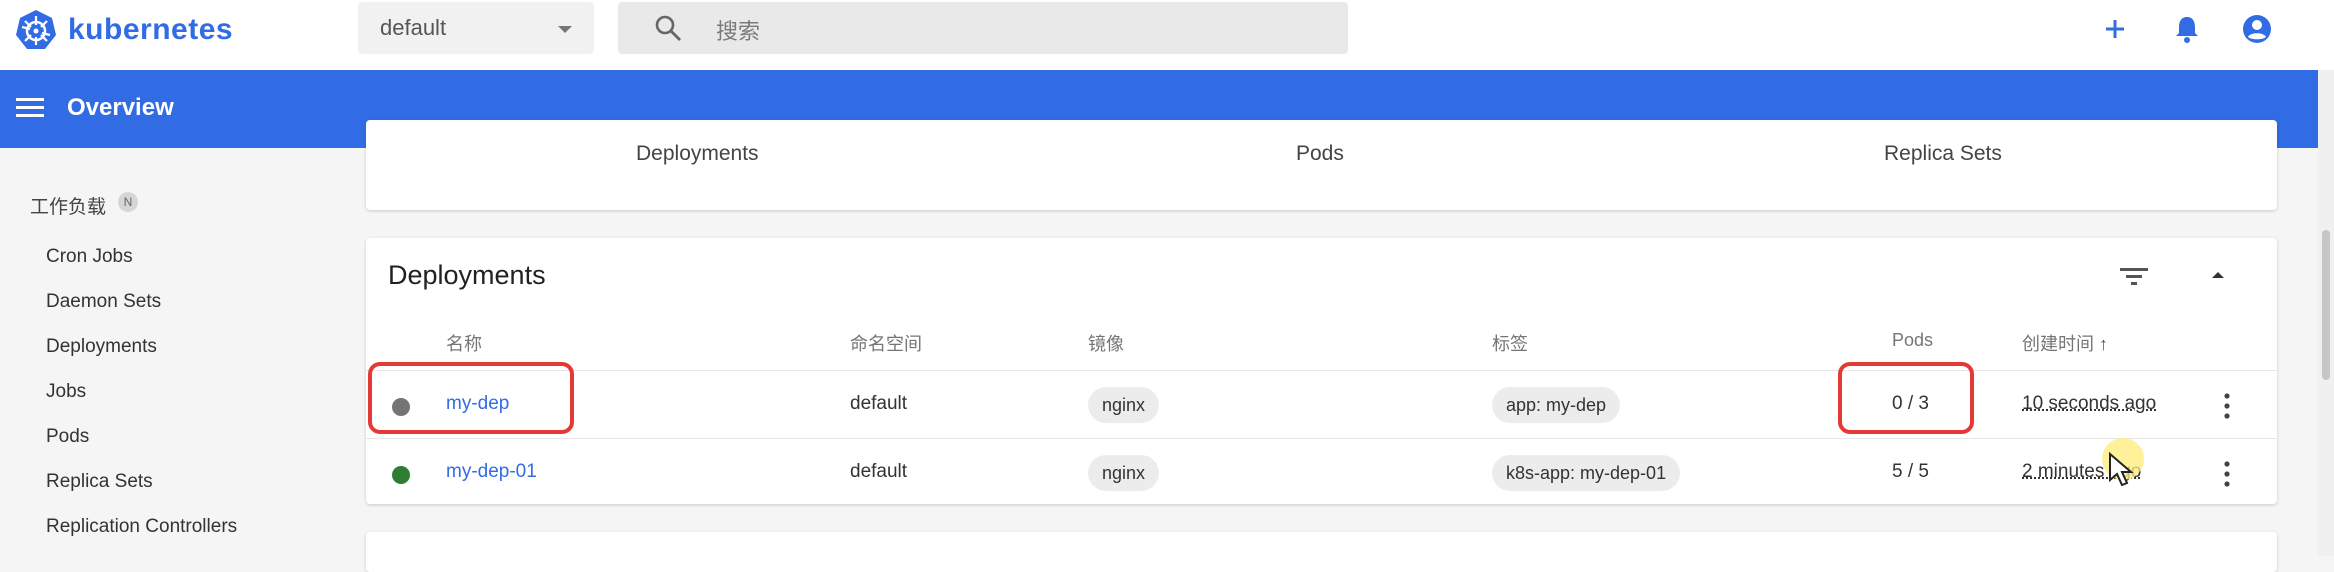  I want to click on highlight-box-name, so click(471, 398).